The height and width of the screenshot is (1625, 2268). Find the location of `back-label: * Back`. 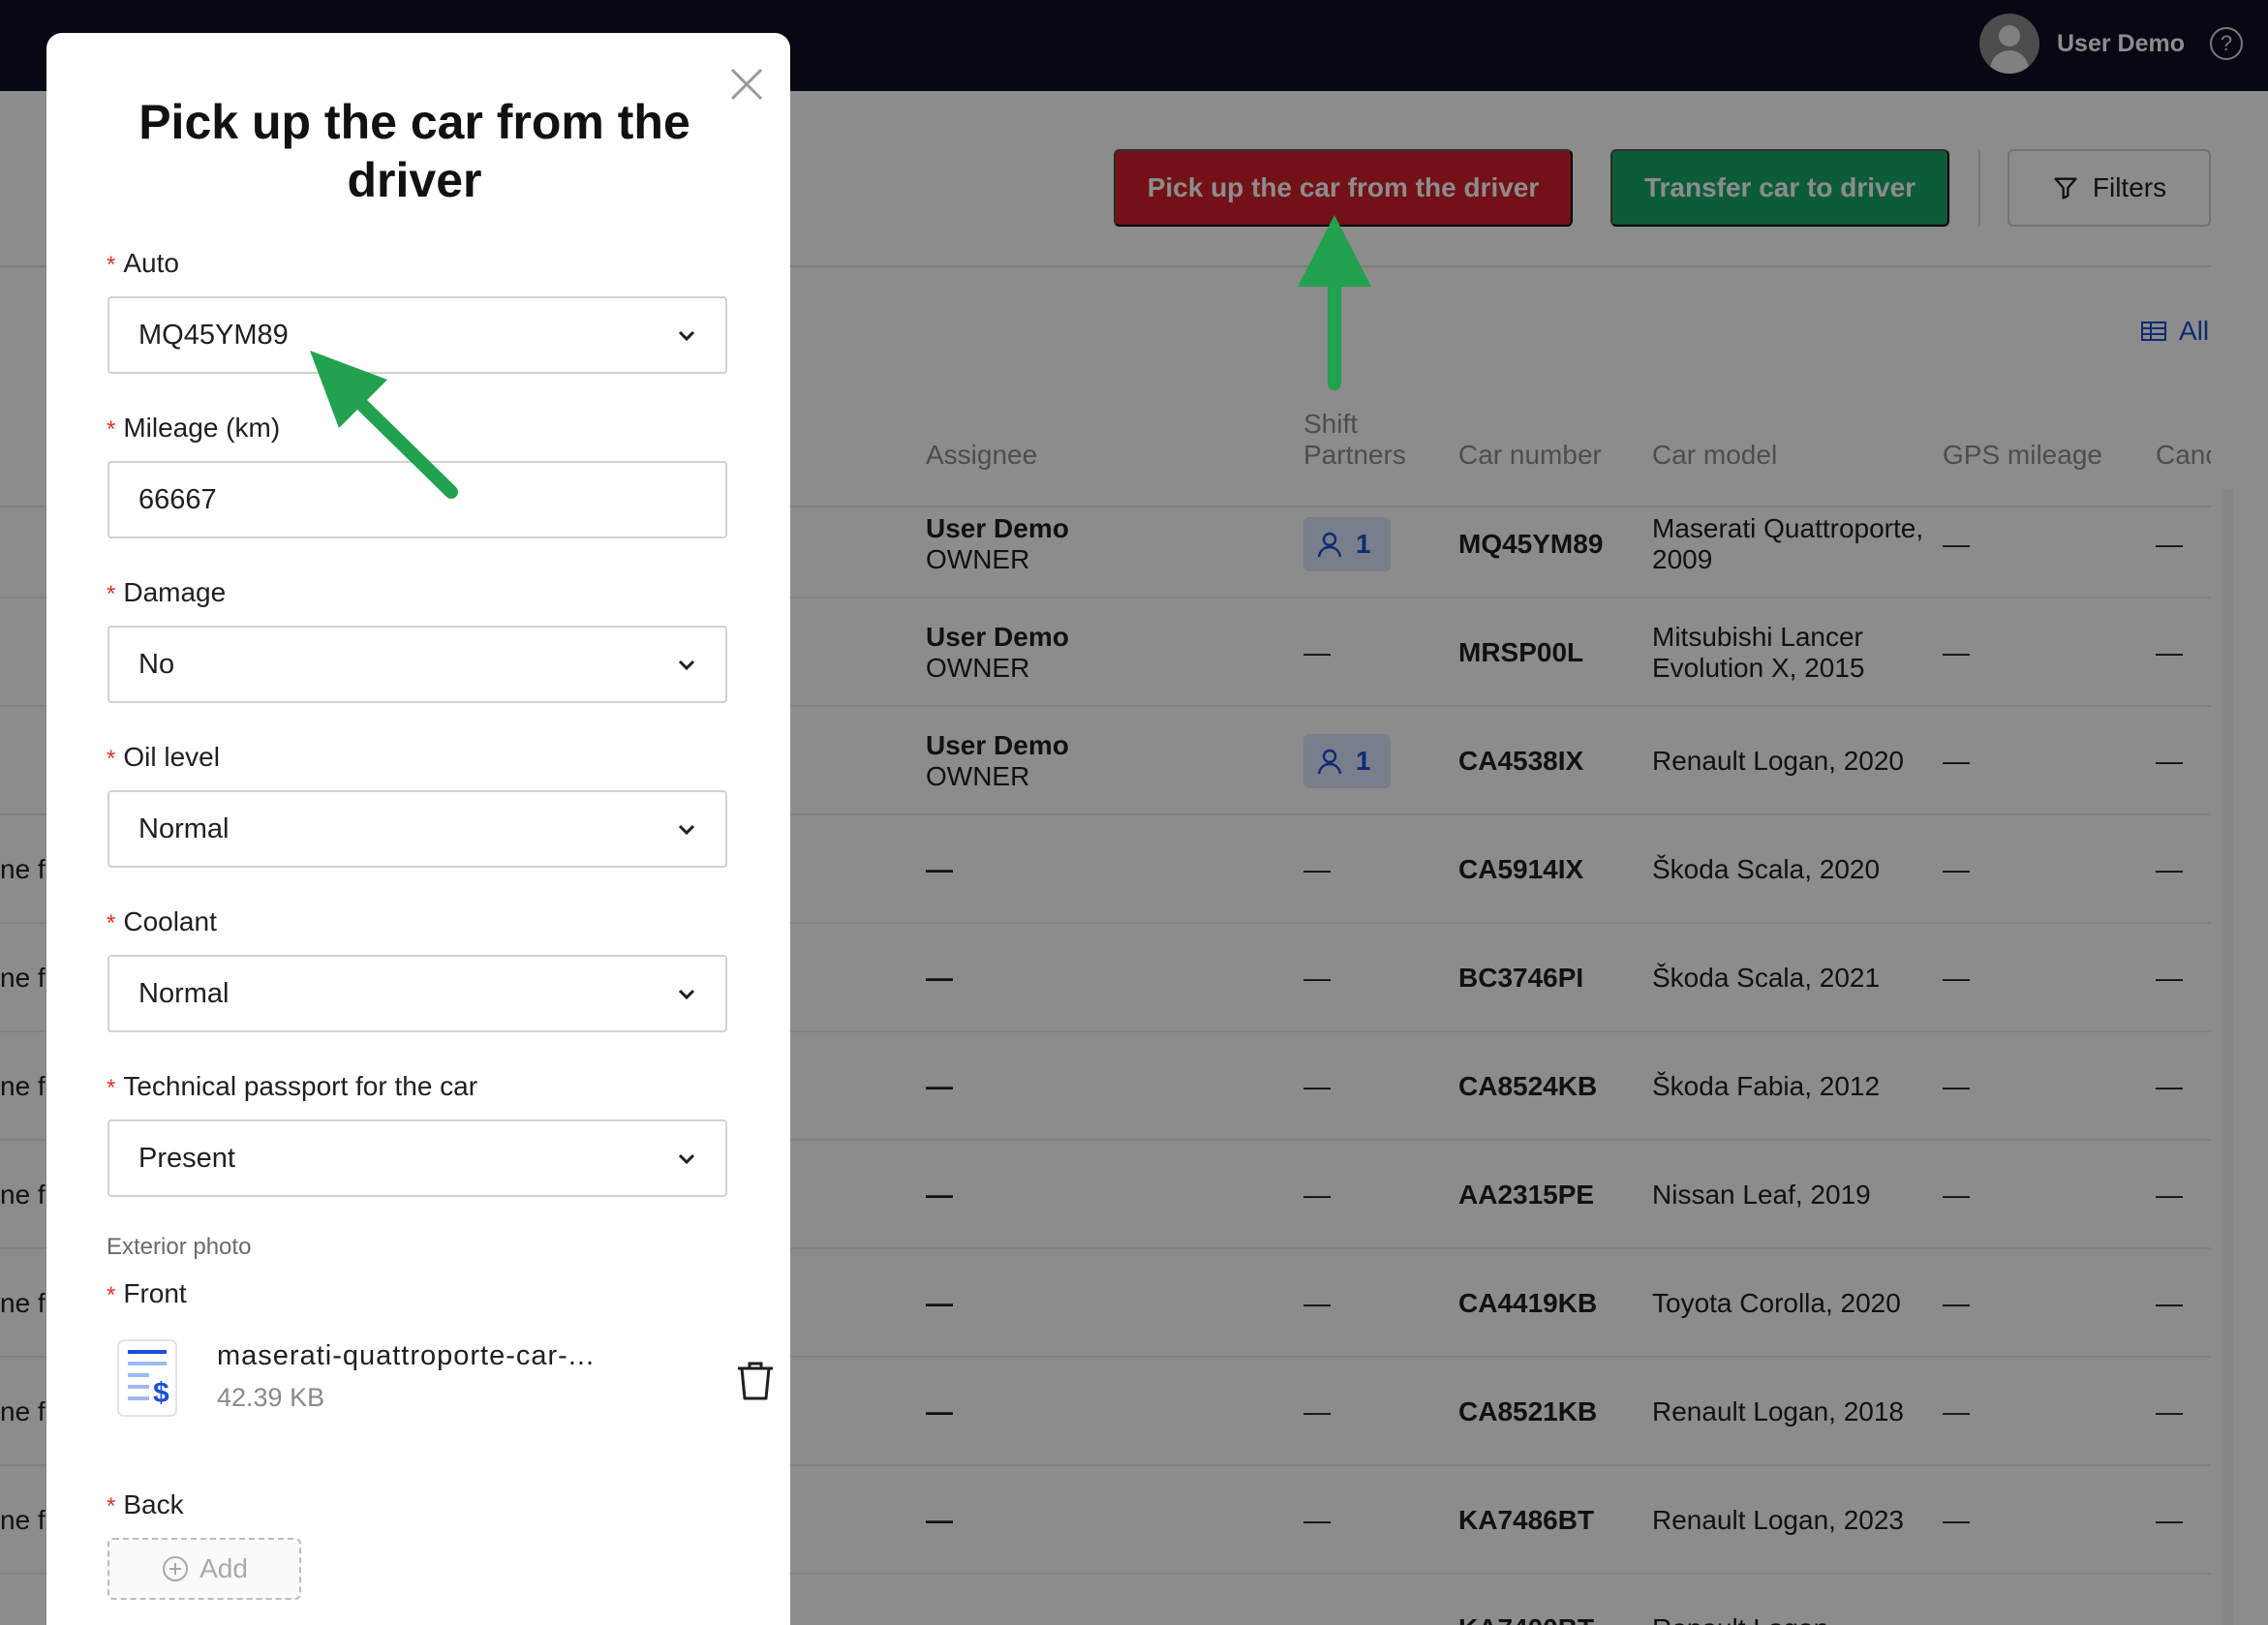

back-label: * Back is located at coordinates (146, 1504).